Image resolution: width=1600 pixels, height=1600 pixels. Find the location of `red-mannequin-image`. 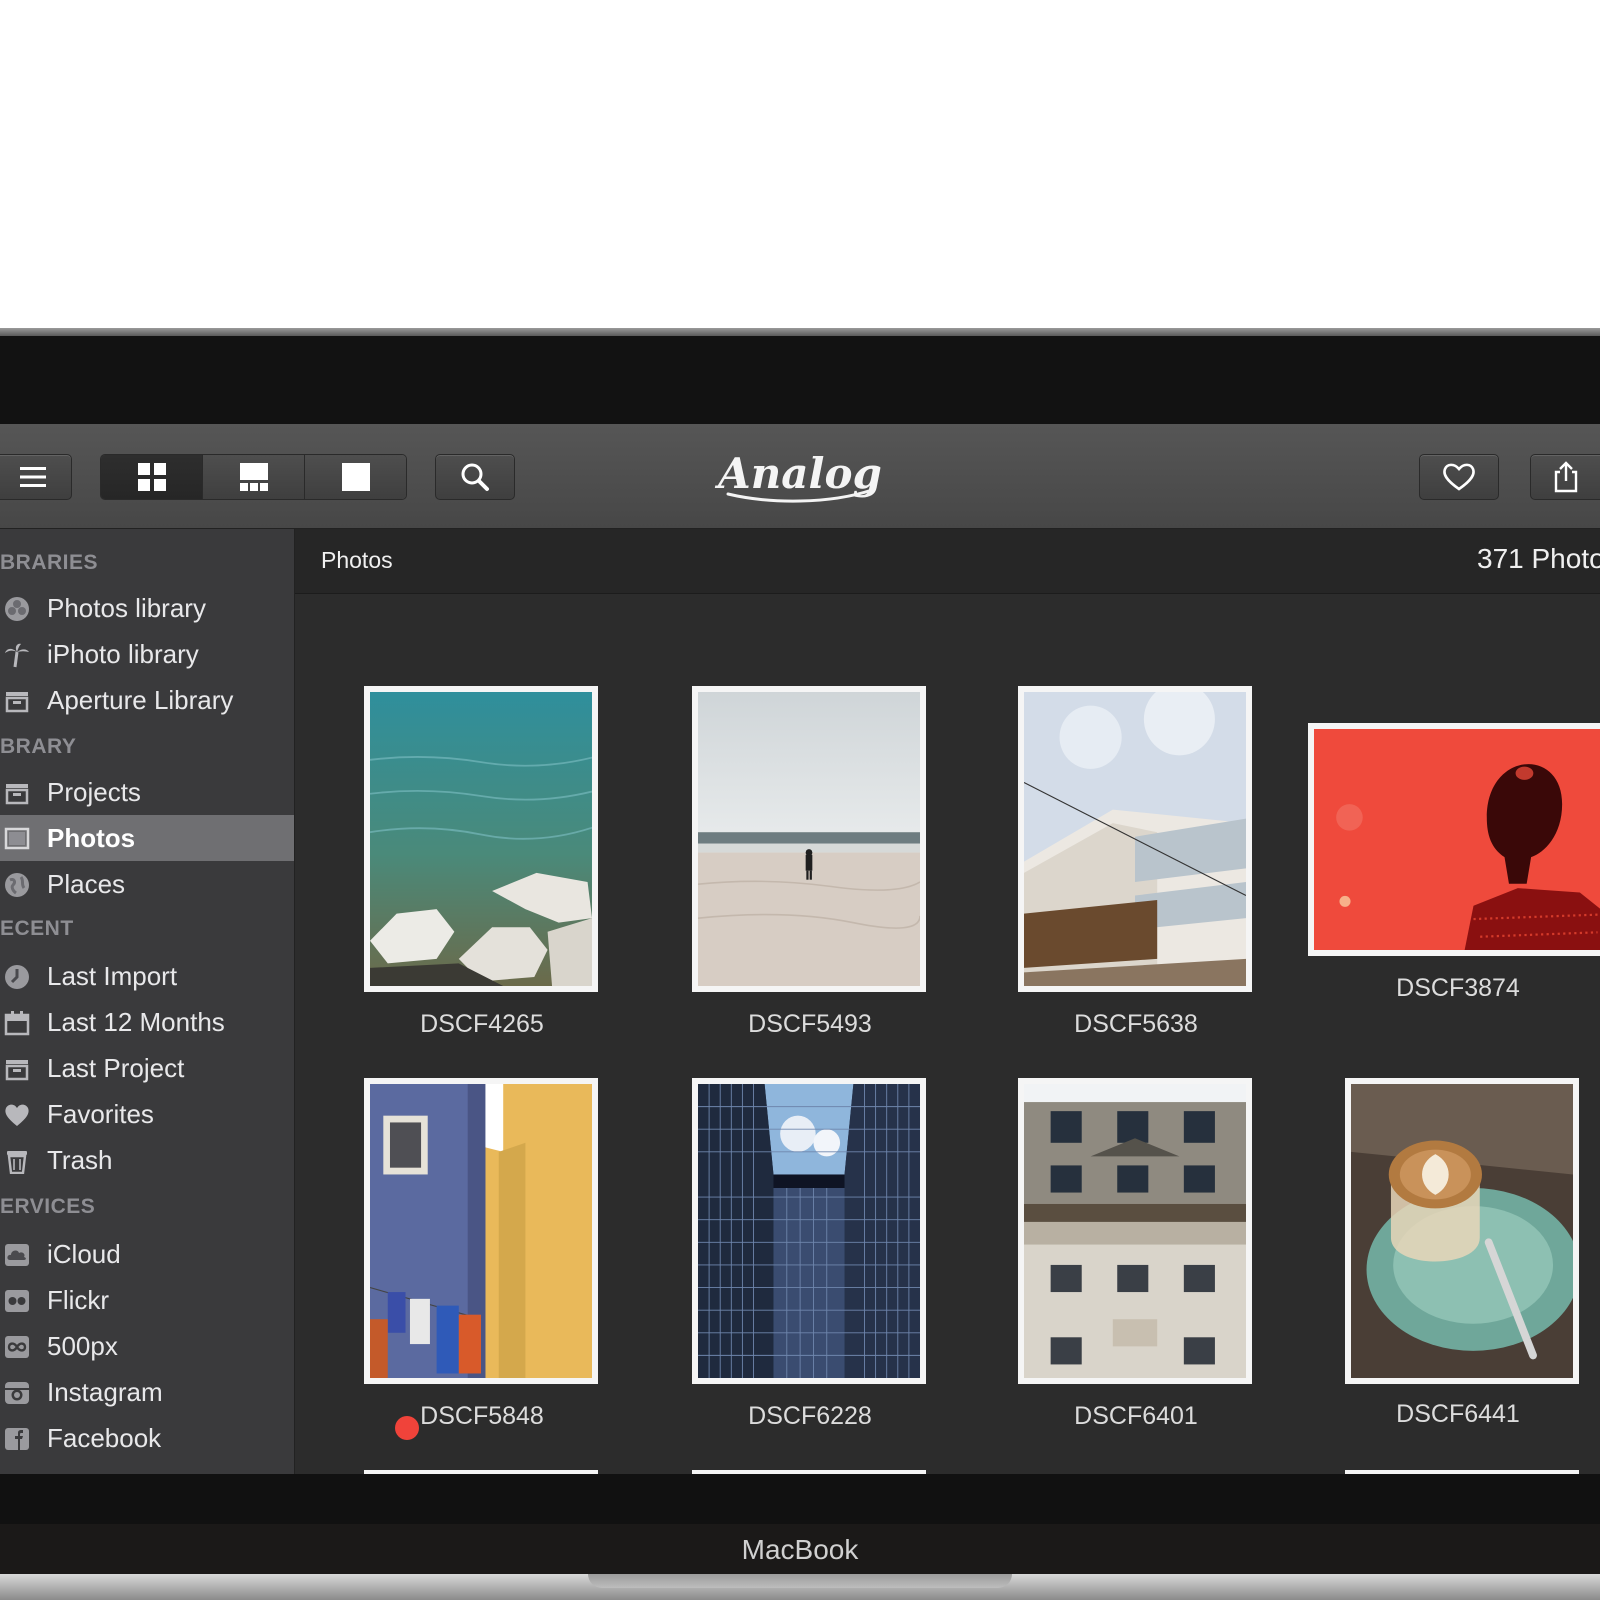

red-mannequin-image is located at coordinates (1457, 839).